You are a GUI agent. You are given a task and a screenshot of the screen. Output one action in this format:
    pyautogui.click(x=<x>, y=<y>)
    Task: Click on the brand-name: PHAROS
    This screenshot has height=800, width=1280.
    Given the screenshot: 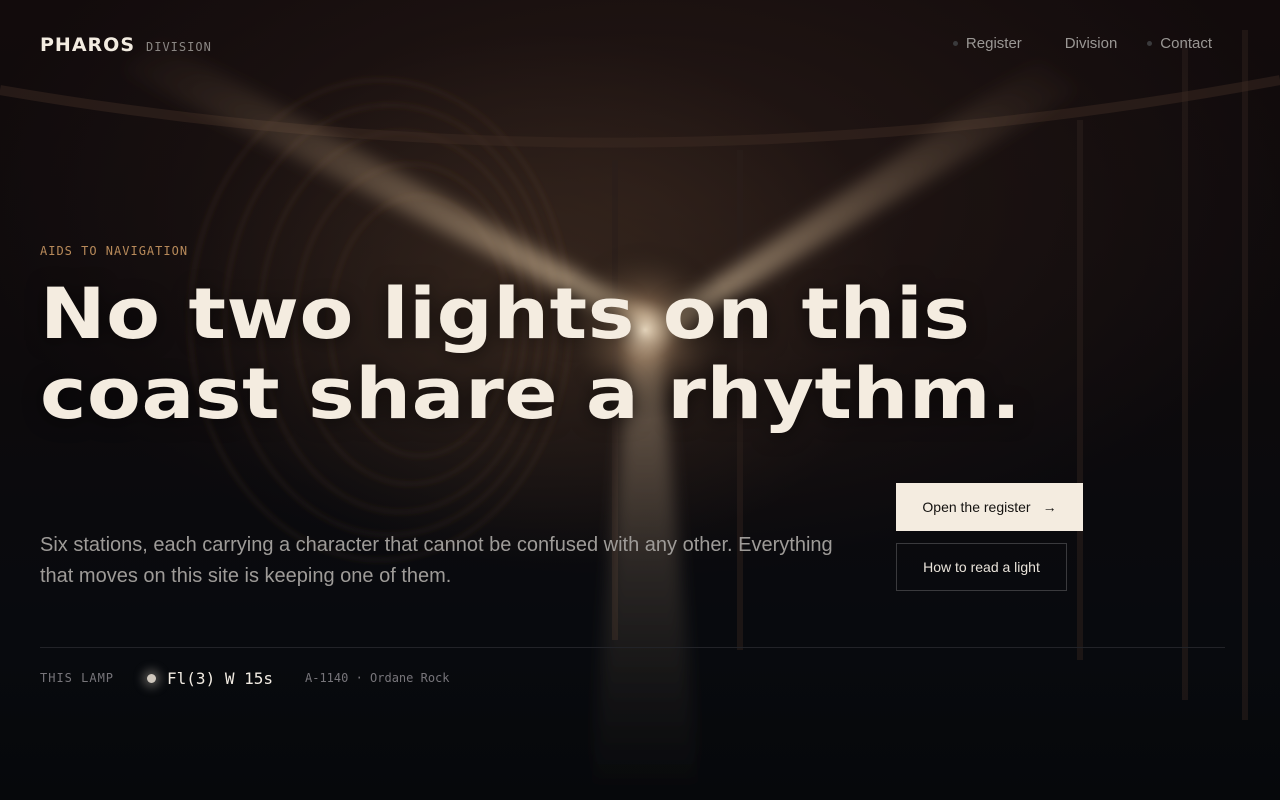 What is the action you would take?
    pyautogui.click(x=87, y=45)
    